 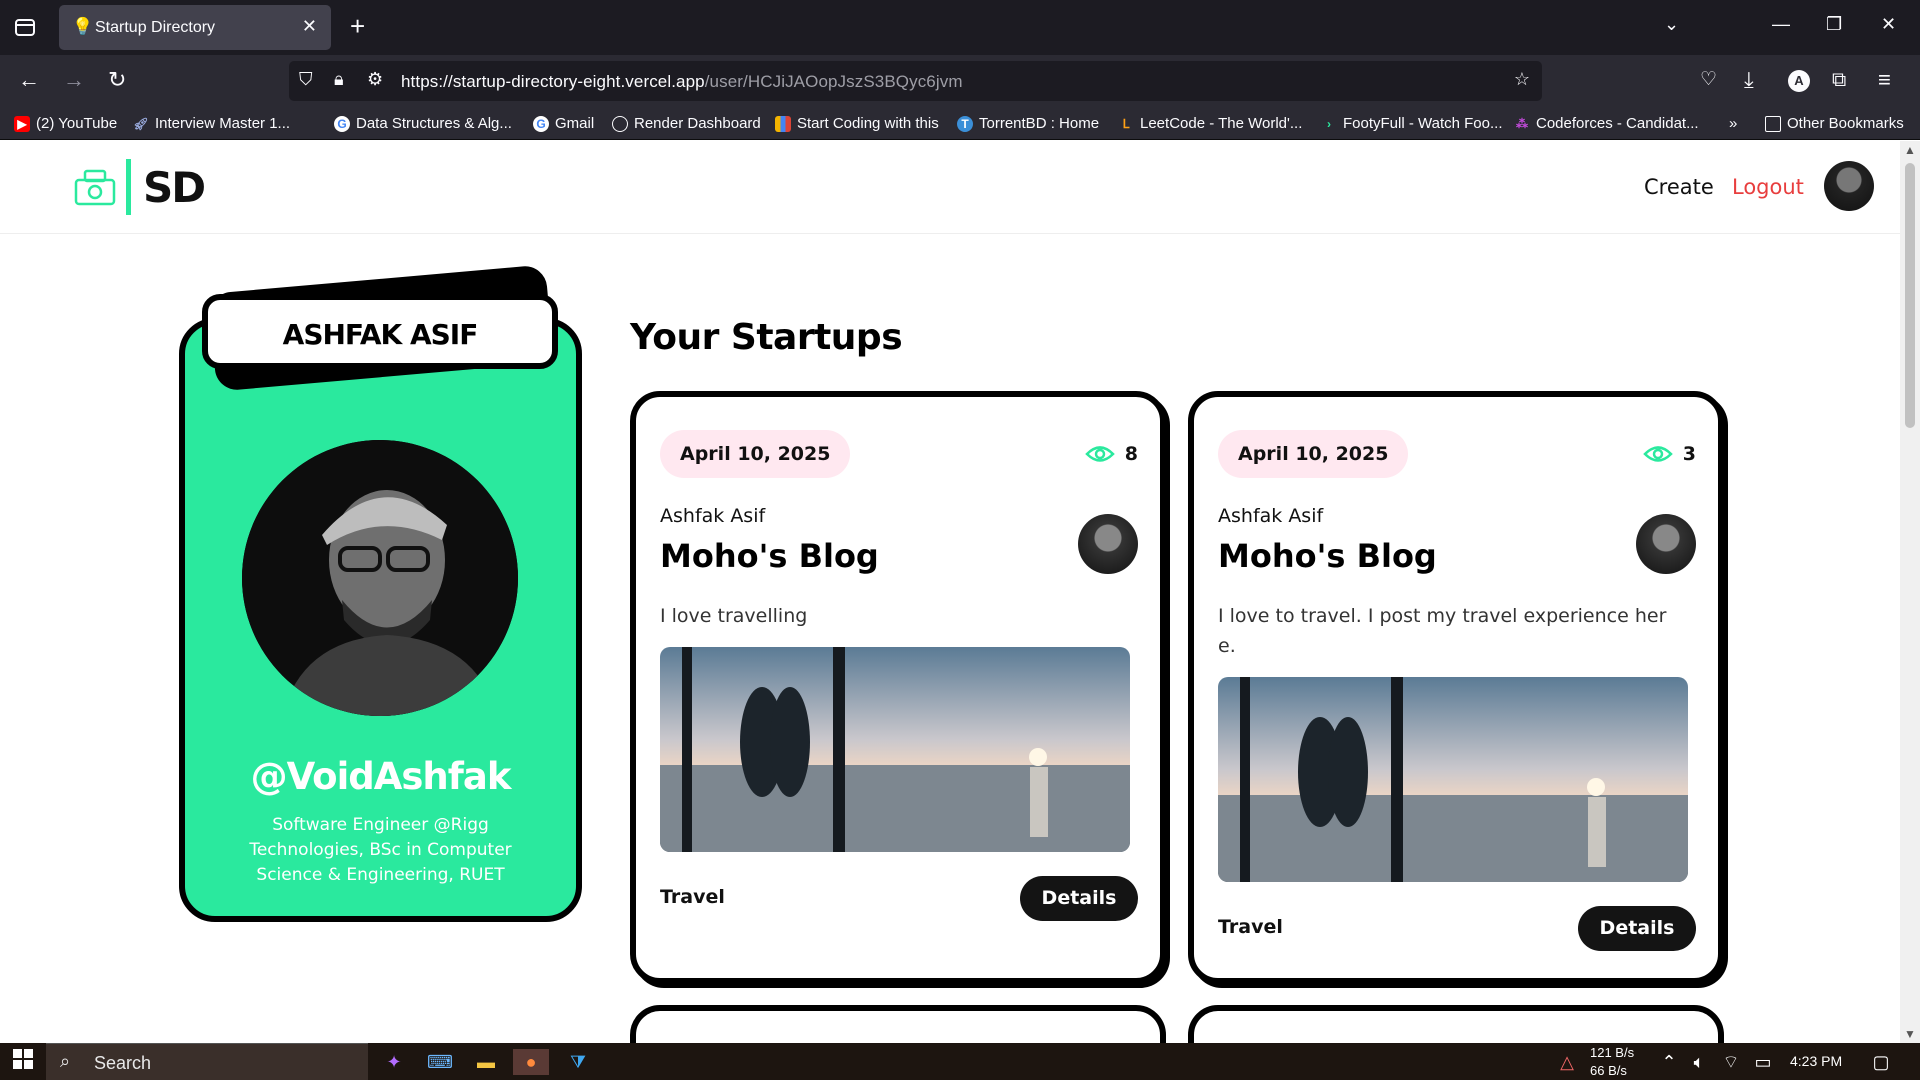 I want to click on battery-icon: ▭, so click(x=1763, y=1062).